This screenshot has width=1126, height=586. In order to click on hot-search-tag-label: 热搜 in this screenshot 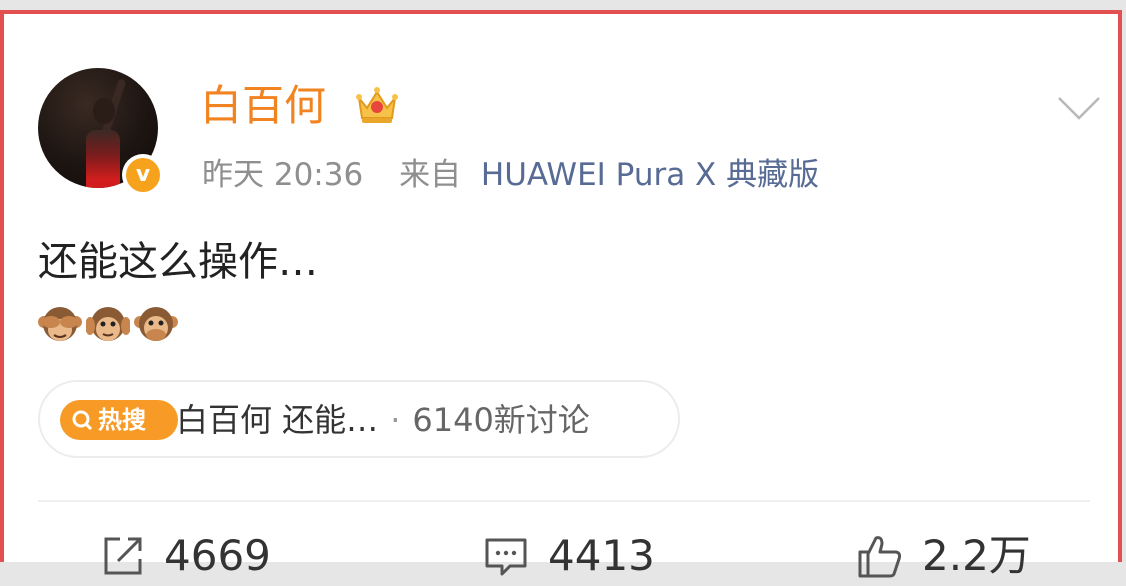, I will do `click(122, 420)`.